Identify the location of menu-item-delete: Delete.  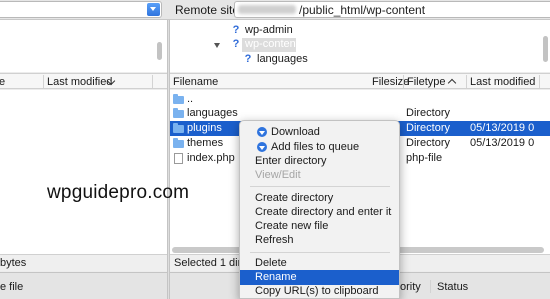
(319, 263).